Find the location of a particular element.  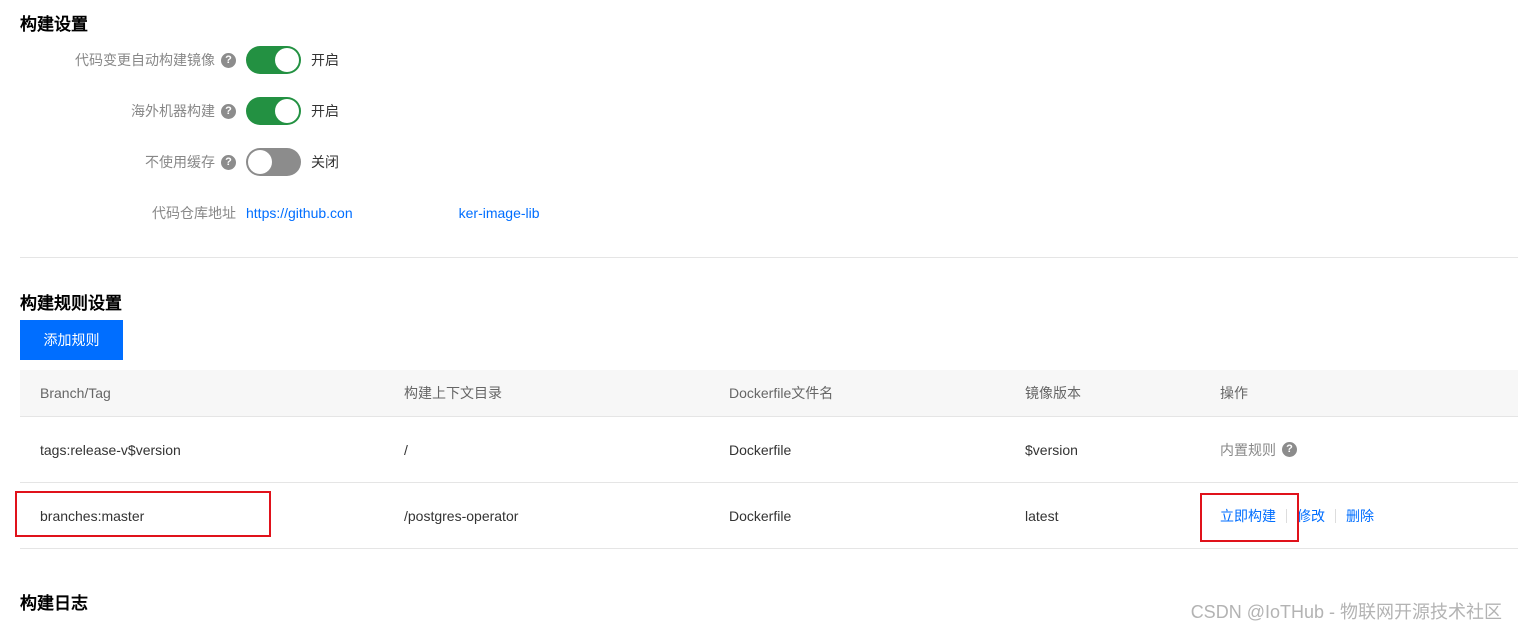

repo-url-part2: ker-image-lib is located at coordinates (499, 213).